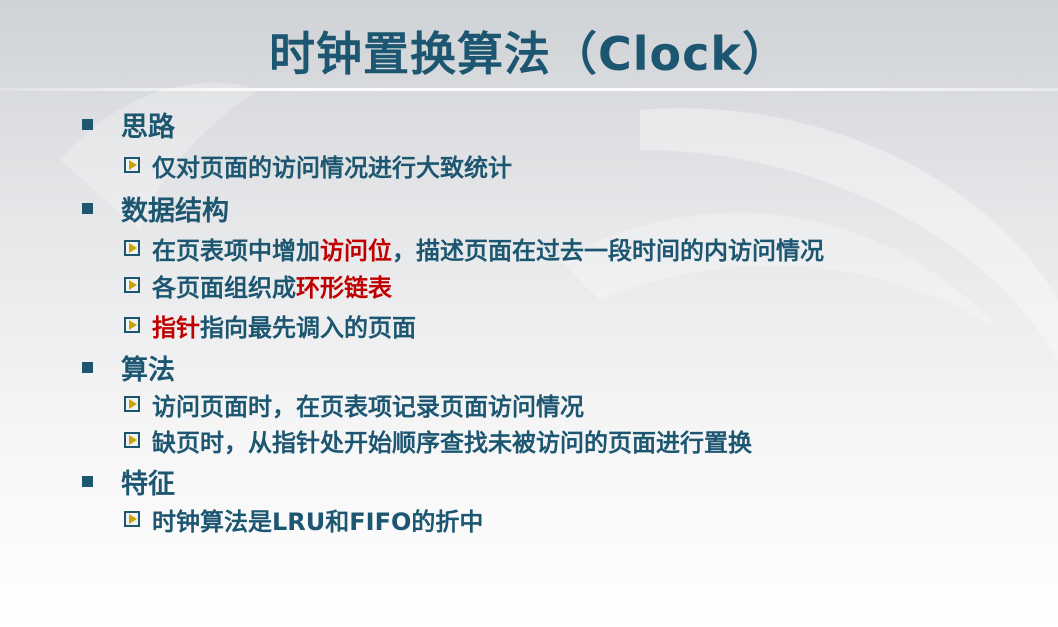 The width and height of the screenshot is (1058, 627). I want to click on section-heading-4: 特征, so click(128, 481).